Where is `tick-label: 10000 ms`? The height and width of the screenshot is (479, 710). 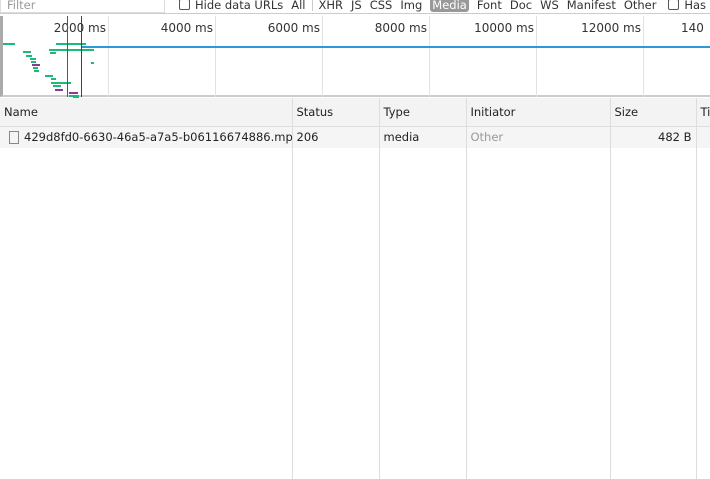
tick-label: 10000 ms is located at coordinates (504, 28).